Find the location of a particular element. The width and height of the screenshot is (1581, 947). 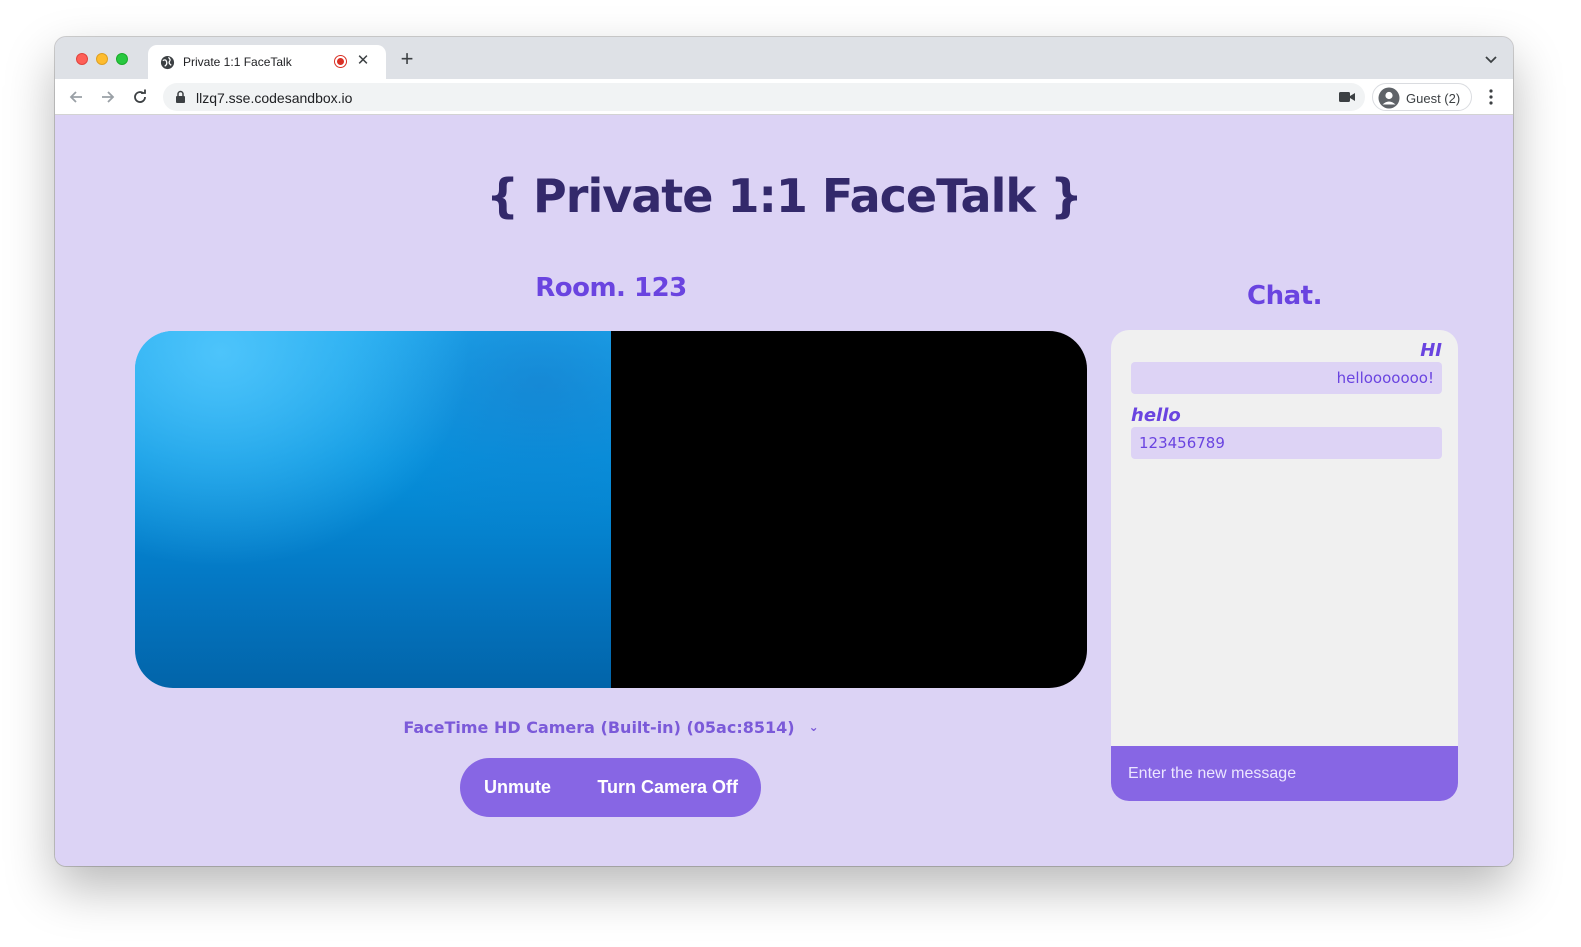

close-icon: ✕ is located at coordinates (363, 61).